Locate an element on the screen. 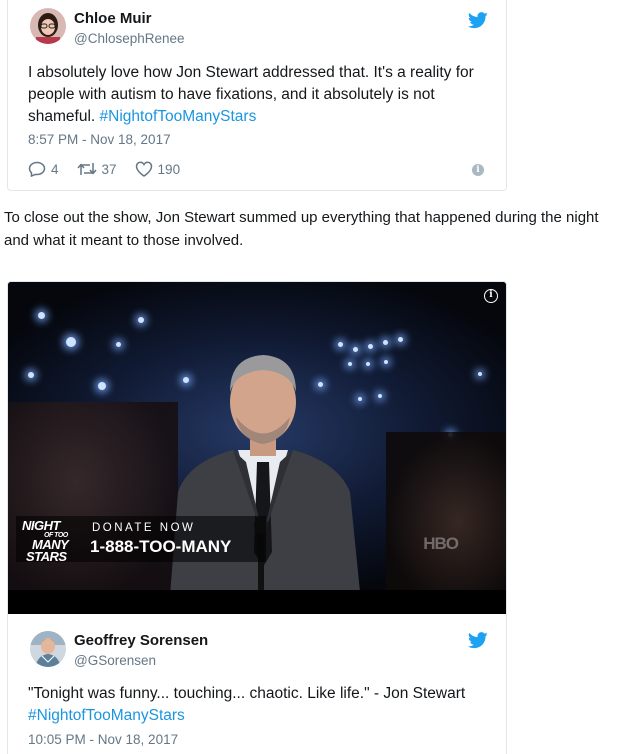  retweet-count: 37 is located at coordinates (109, 169).